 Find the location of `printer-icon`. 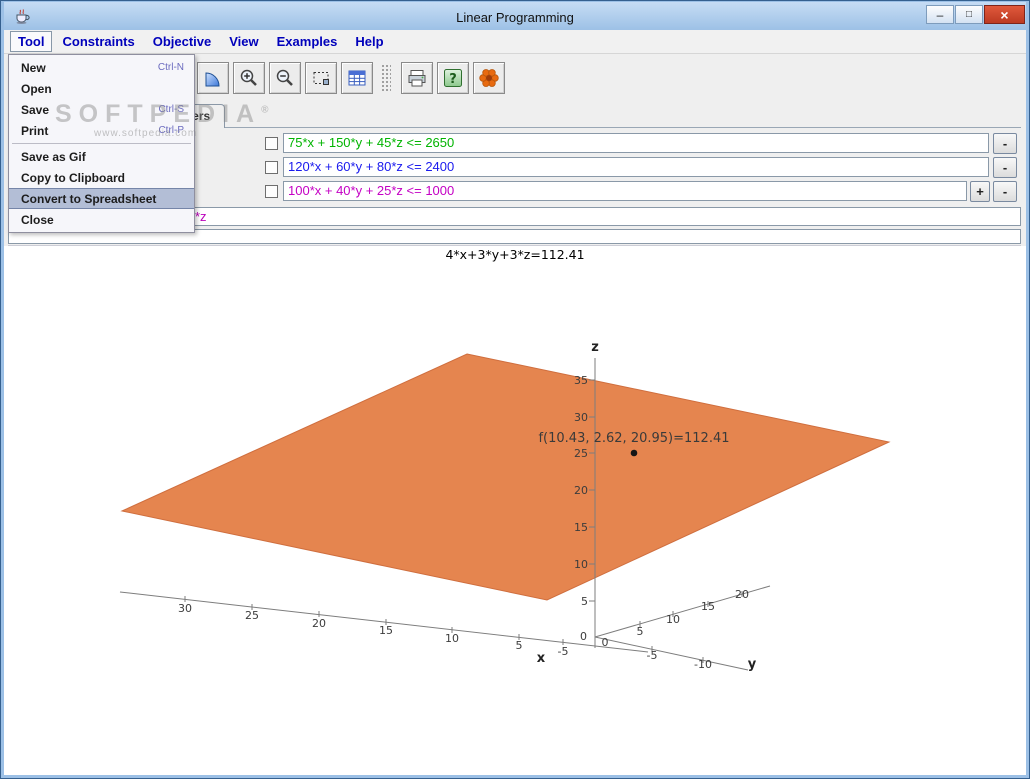

printer-icon is located at coordinates (417, 78).